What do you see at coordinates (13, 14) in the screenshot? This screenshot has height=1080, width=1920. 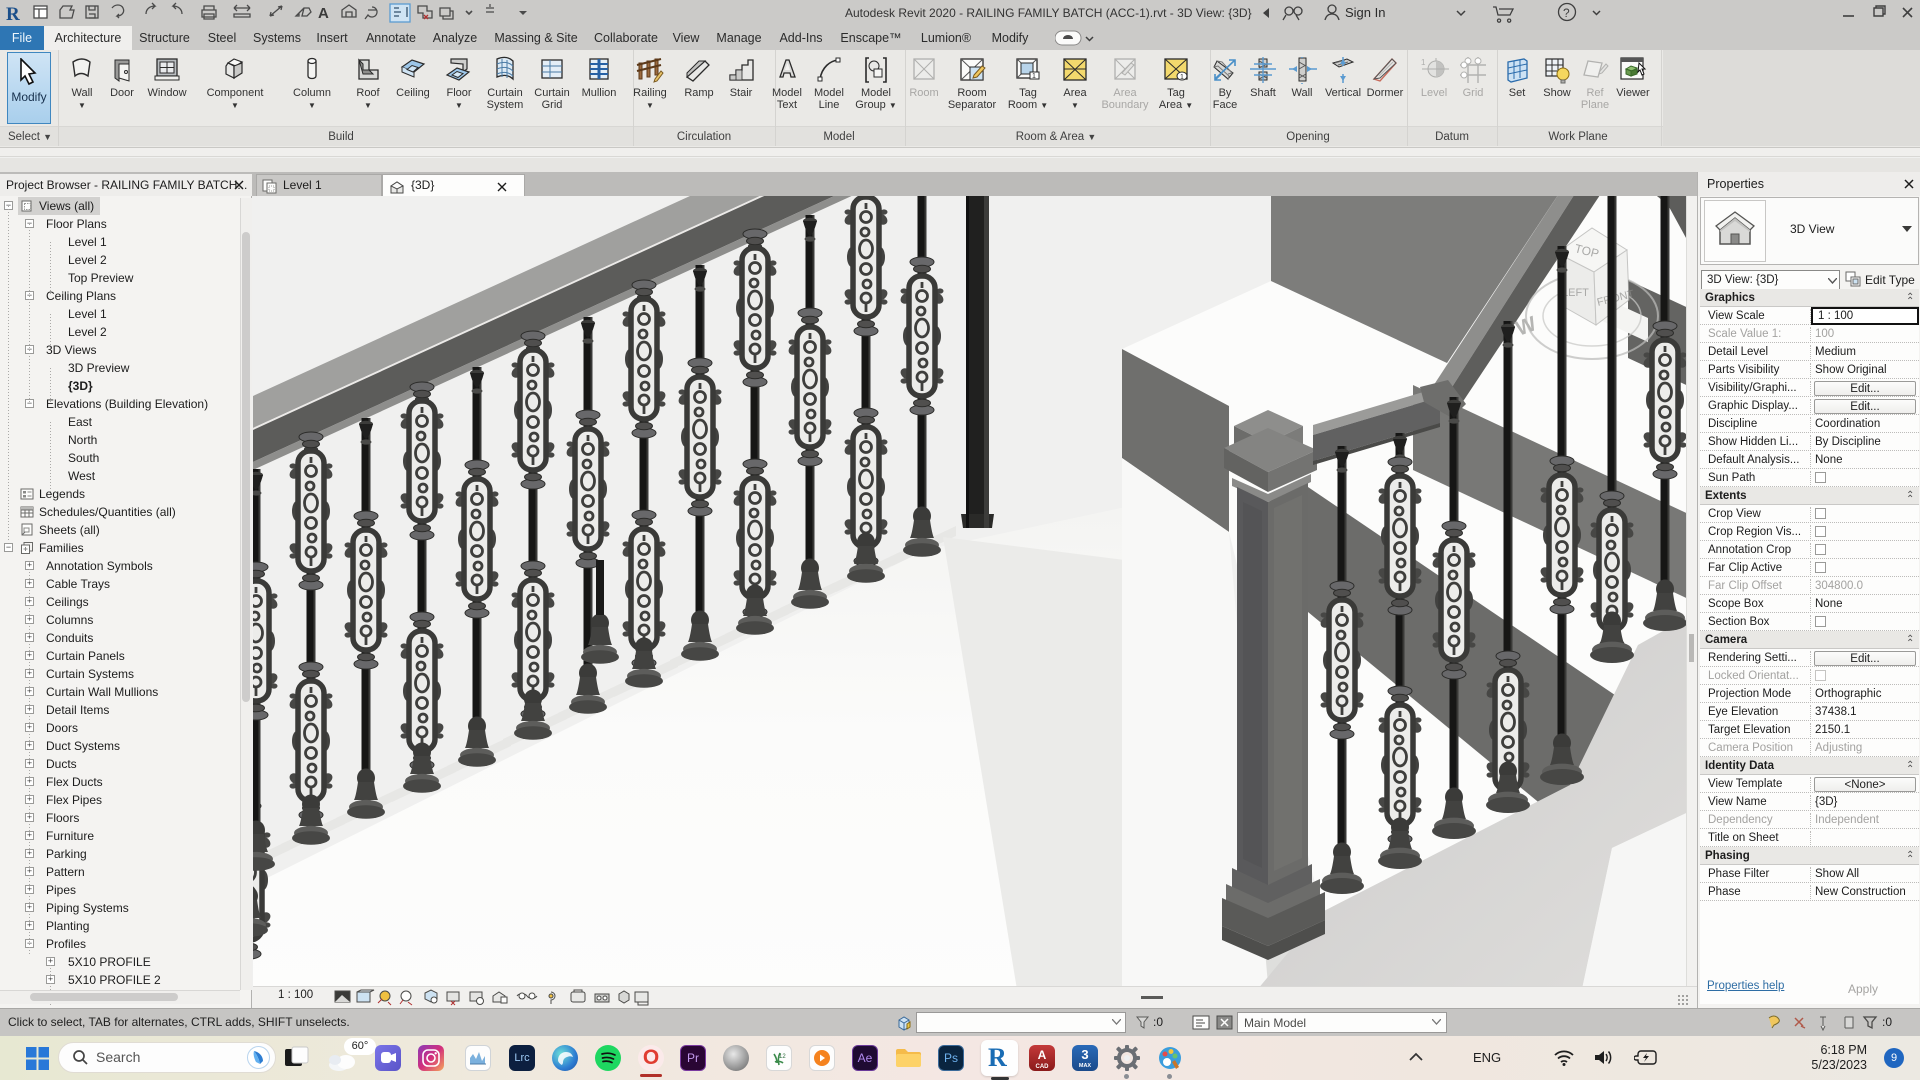 I see `svg-text: R` at bounding box center [13, 14].